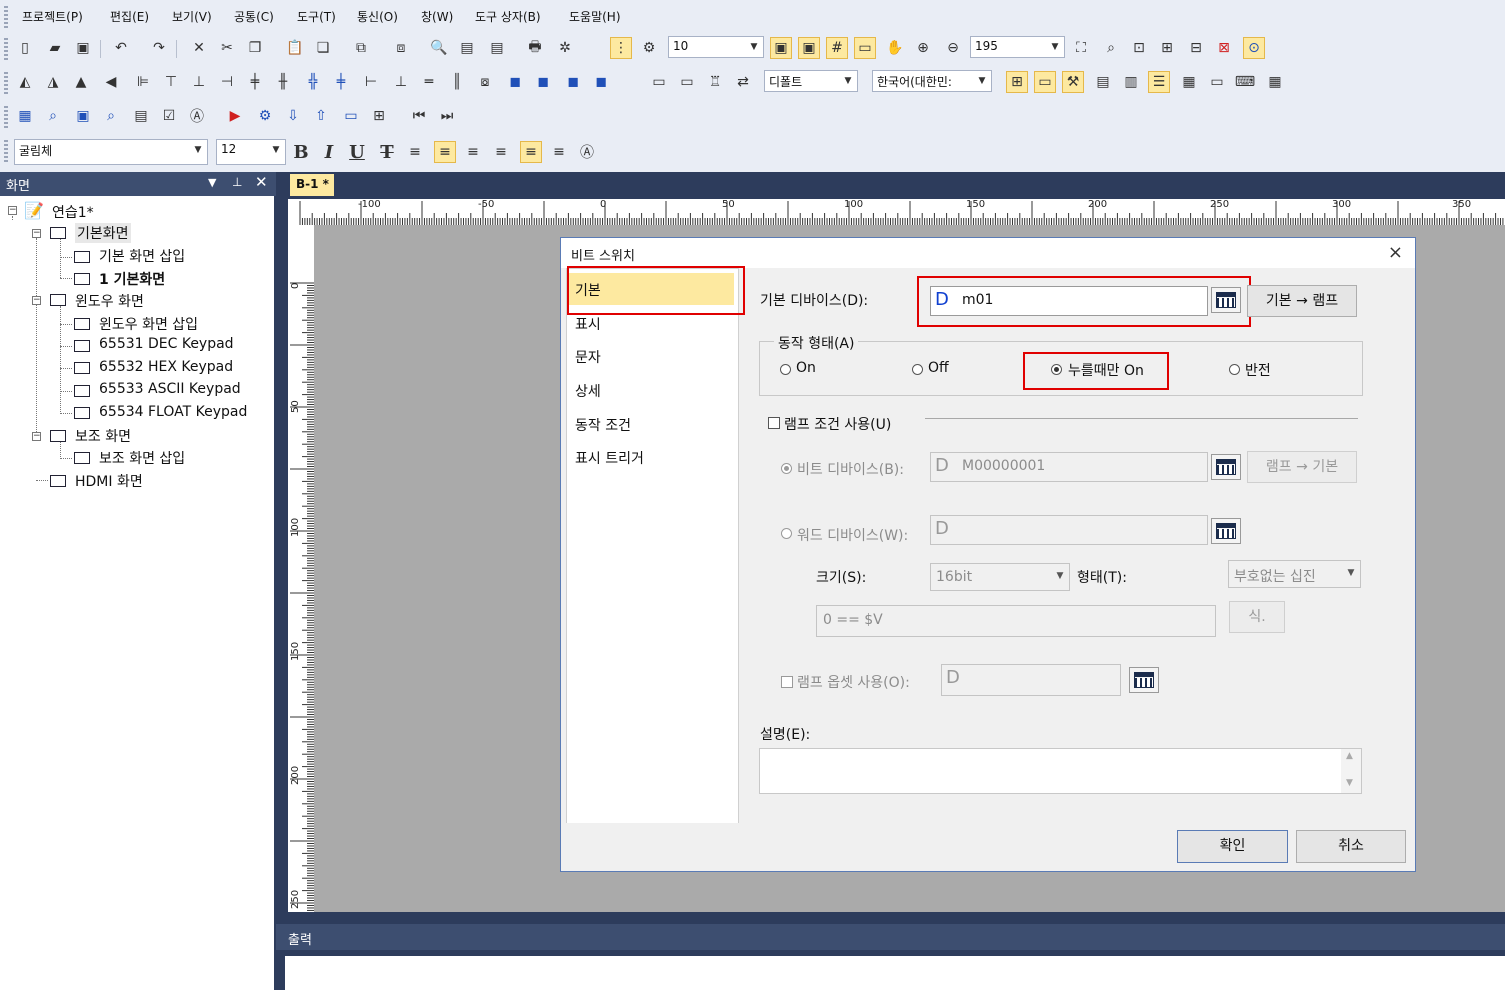 Image resolution: width=1505 pixels, height=990 pixels. Describe the element at coordinates (351, 116) in the screenshot. I see `monitor-icon: ▭` at that location.